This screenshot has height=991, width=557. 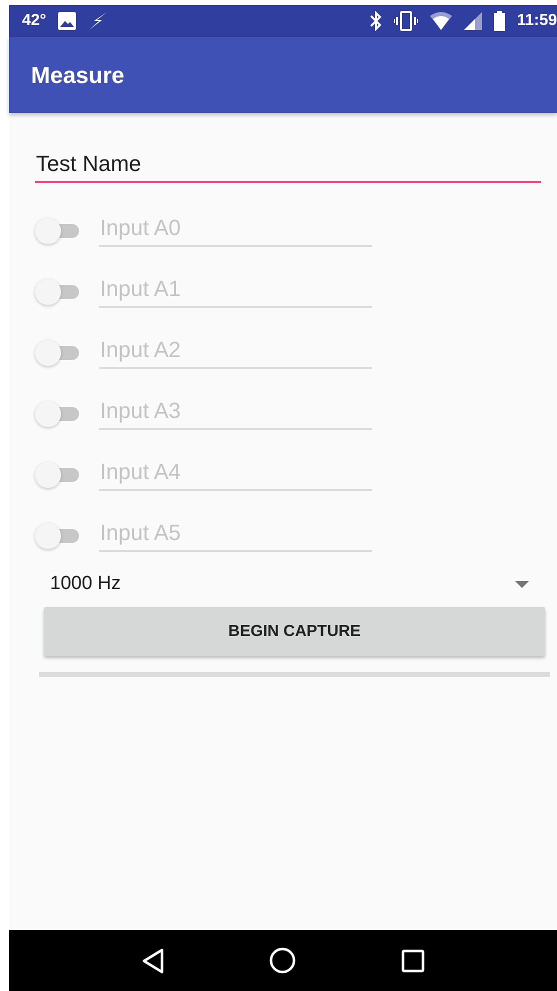 What do you see at coordinates (77, 75) in the screenshot?
I see `app-title: Measure` at bounding box center [77, 75].